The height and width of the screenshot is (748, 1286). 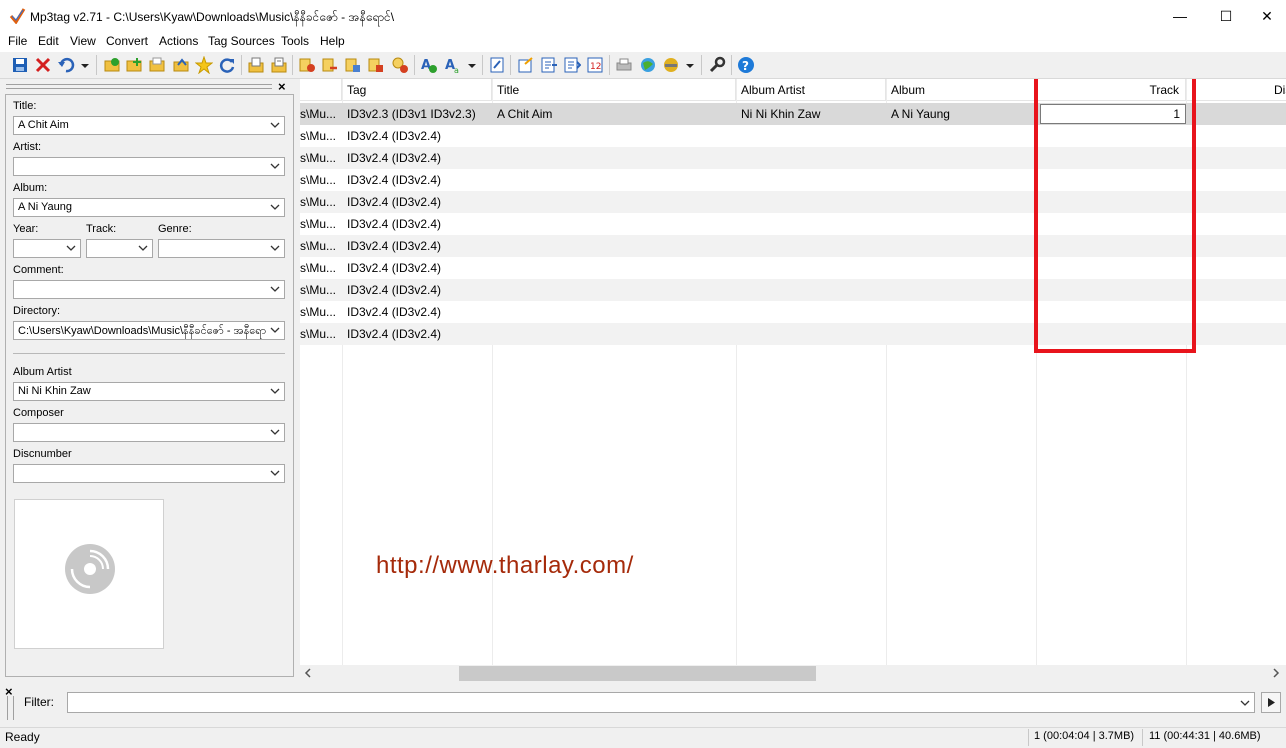 I want to click on numbering-icon: 12, so click(x=595, y=65).